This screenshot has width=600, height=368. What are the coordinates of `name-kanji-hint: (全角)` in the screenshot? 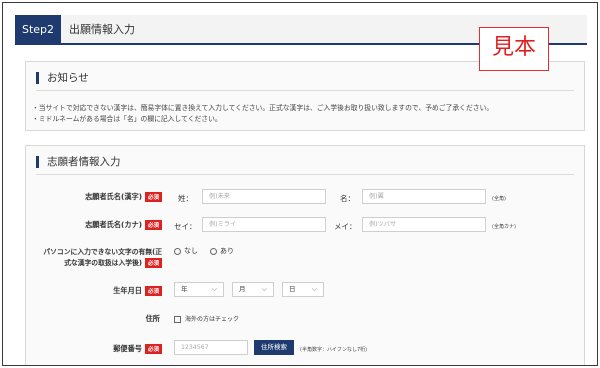 It's located at (499, 199).